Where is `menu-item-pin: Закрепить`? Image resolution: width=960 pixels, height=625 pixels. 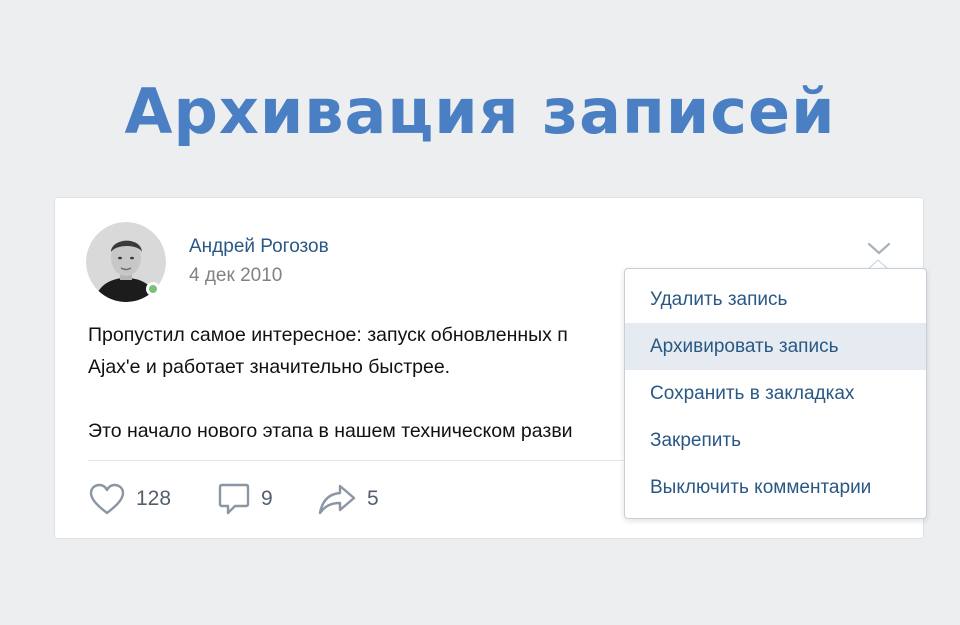
menu-item-pin: Закрепить is located at coordinates (775, 440).